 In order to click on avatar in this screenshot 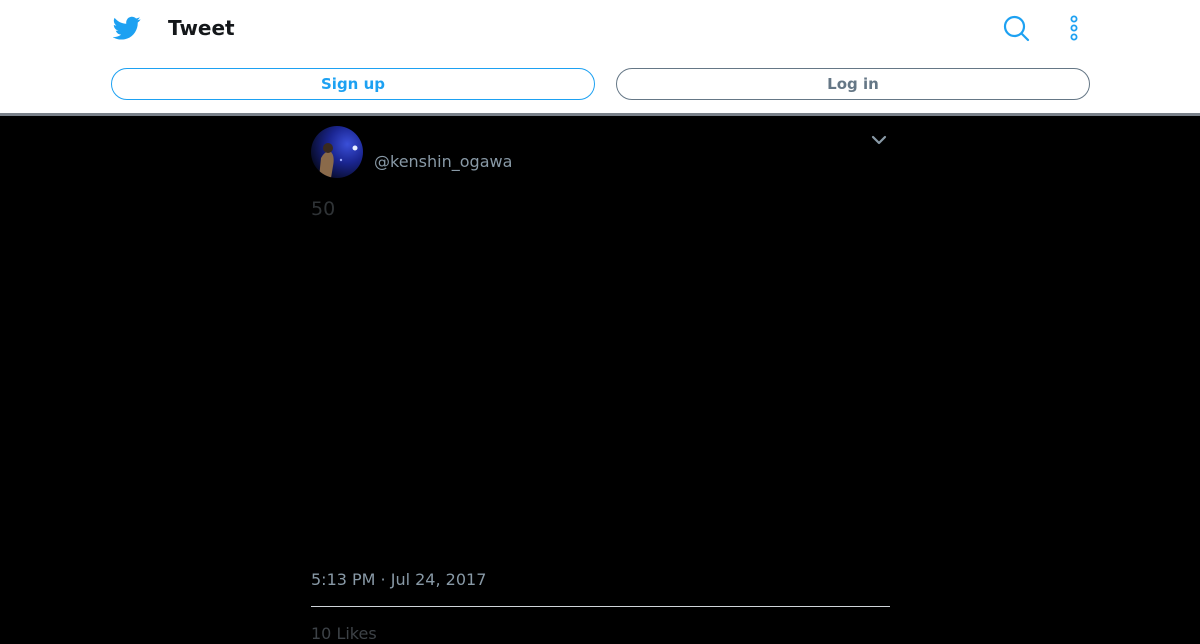, I will do `click(337, 152)`.